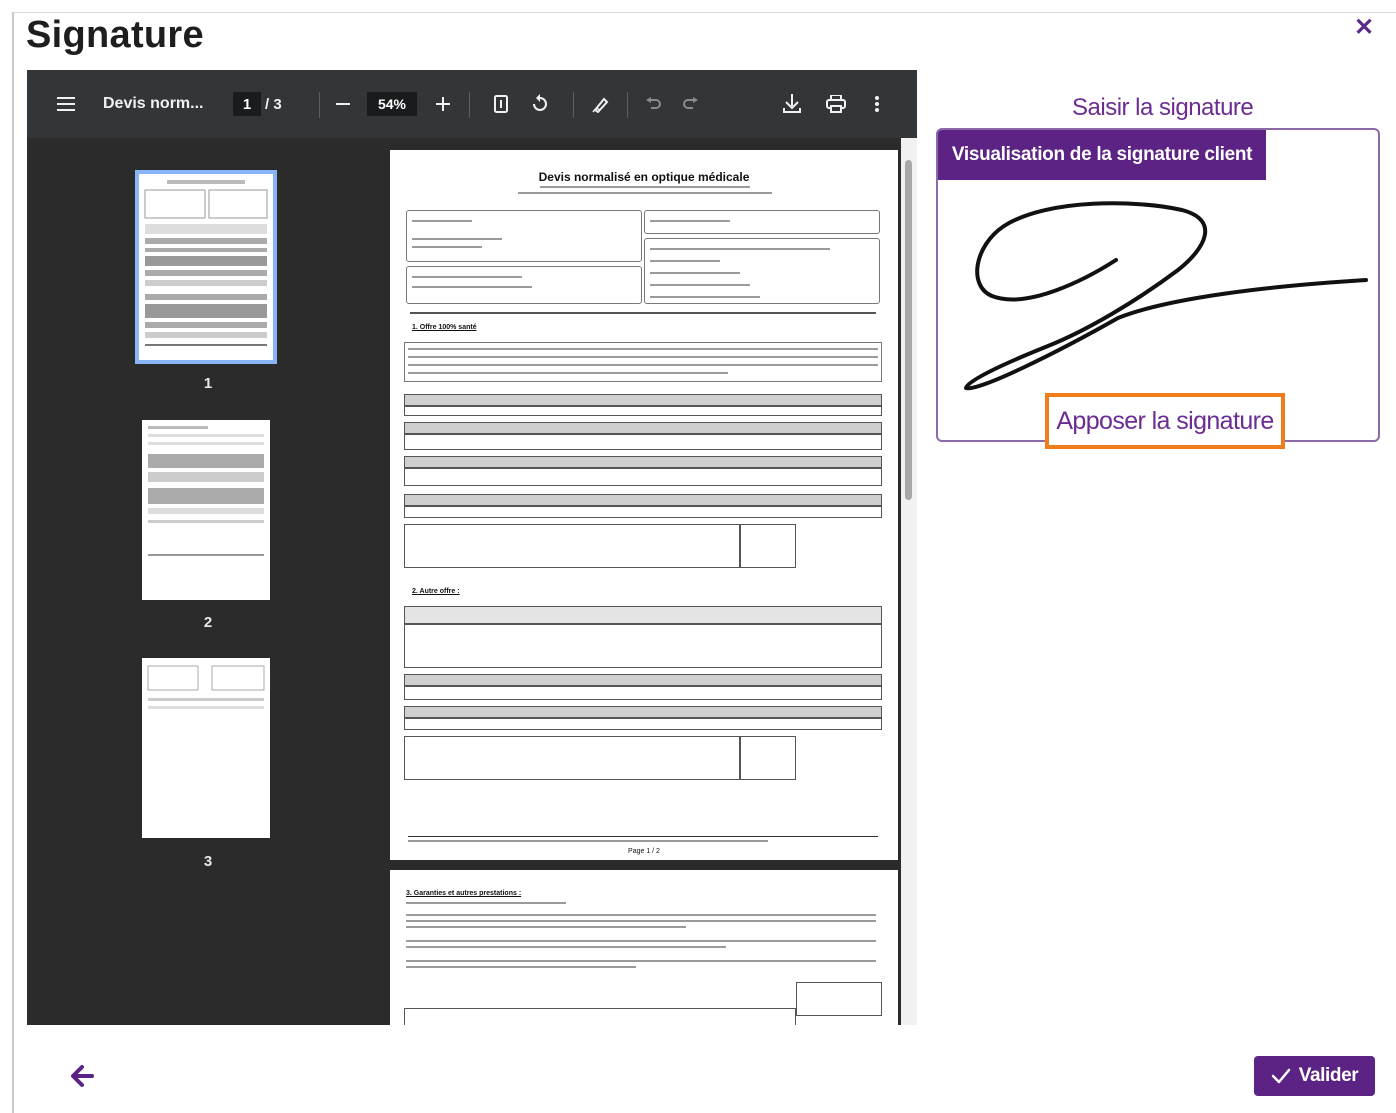 This screenshot has height=1113, width=1396. Describe the element at coordinates (343, 104) in the screenshot. I see `zoom-out-icon` at that location.